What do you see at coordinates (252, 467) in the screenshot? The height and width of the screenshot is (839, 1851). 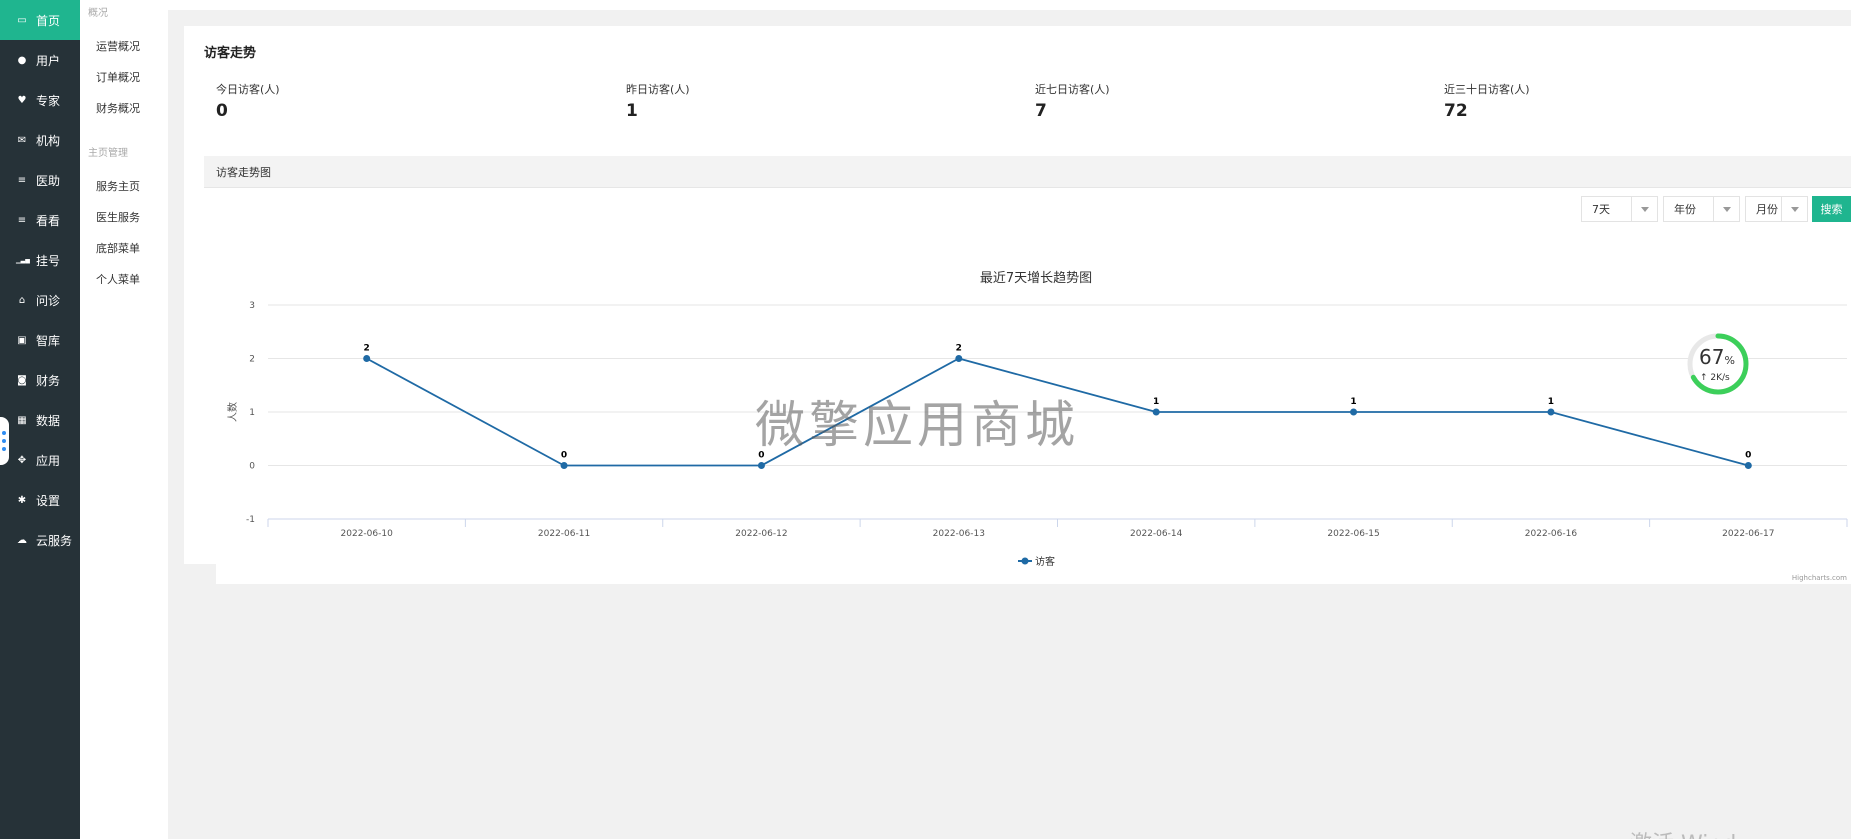 I see `y-tick-label: 0` at bounding box center [252, 467].